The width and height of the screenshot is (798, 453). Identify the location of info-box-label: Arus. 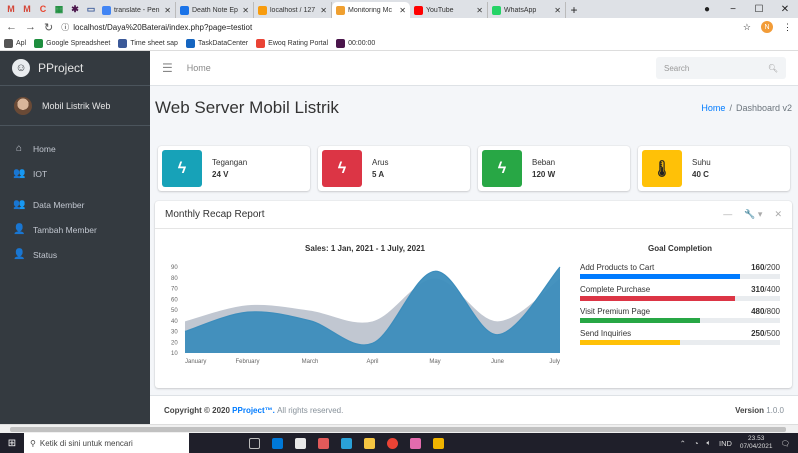
(380, 162).